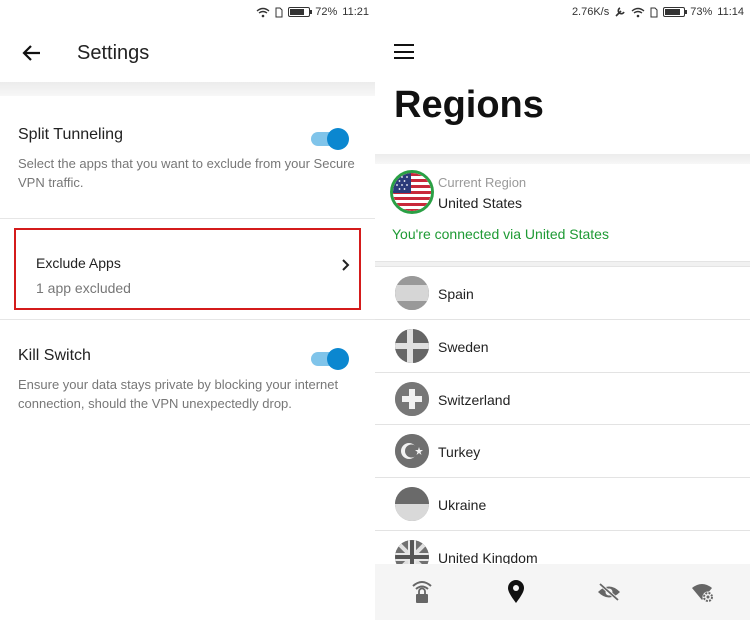 The image size is (750, 620). What do you see at coordinates (482, 182) in the screenshot?
I see `current-region-label: Current Region` at bounding box center [482, 182].